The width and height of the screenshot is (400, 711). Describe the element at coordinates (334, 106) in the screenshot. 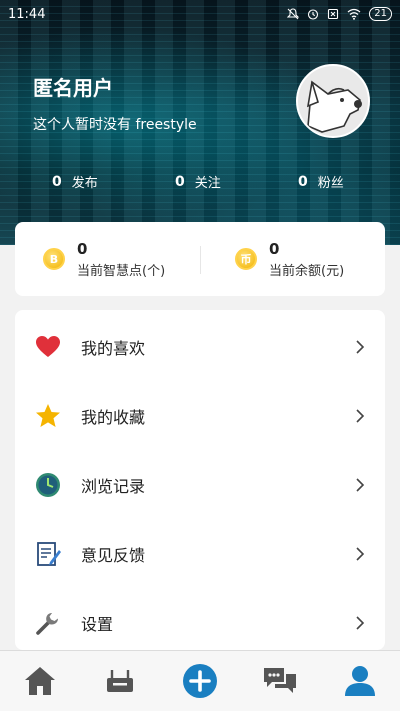

I see `dog-avatar-icon` at that location.